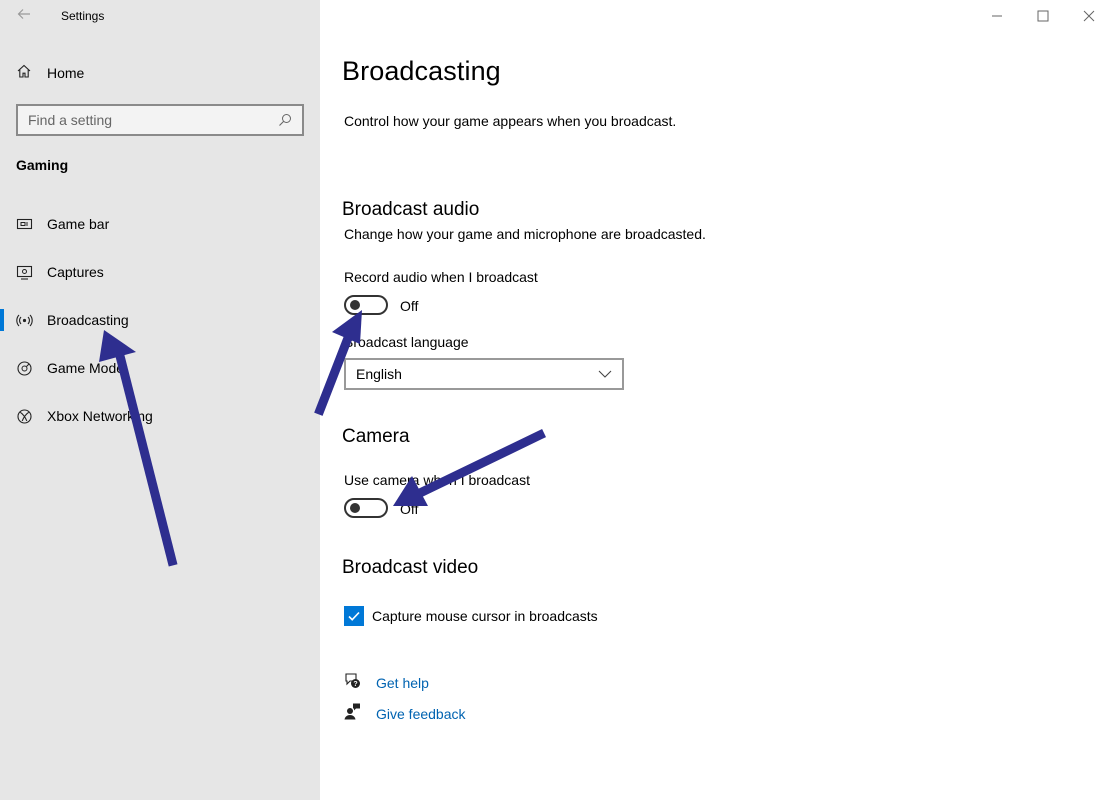 The height and width of the screenshot is (800, 1112). I want to click on checkmark-icon, so click(354, 616).